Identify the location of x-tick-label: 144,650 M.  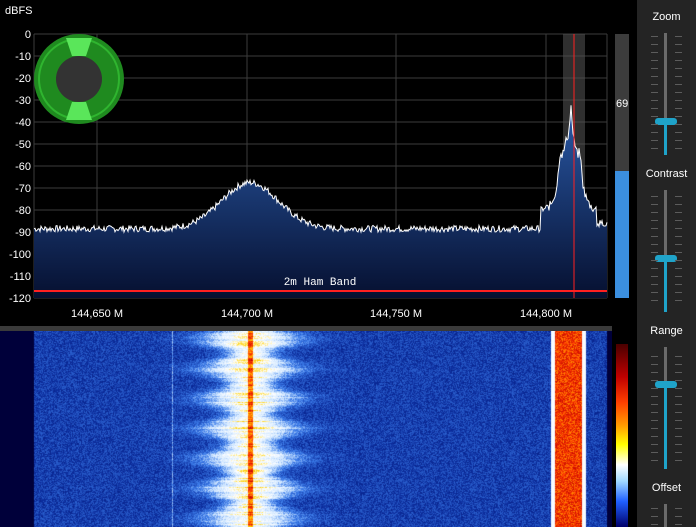
(97, 314).